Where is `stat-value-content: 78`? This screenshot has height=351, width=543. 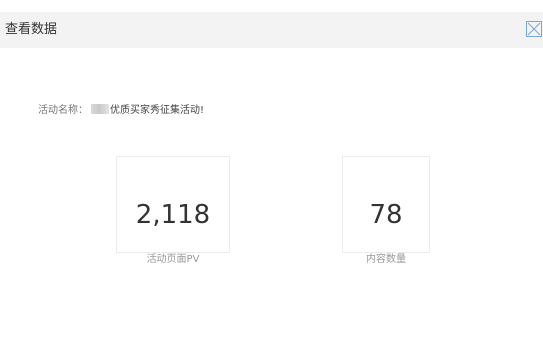
stat-value-content: 78 is located at coordinates (386, 215).